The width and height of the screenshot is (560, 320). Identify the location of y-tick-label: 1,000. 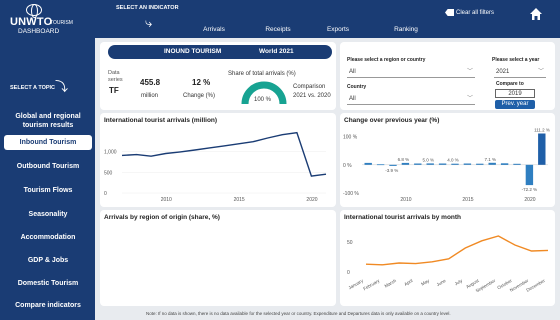
(110, 153).